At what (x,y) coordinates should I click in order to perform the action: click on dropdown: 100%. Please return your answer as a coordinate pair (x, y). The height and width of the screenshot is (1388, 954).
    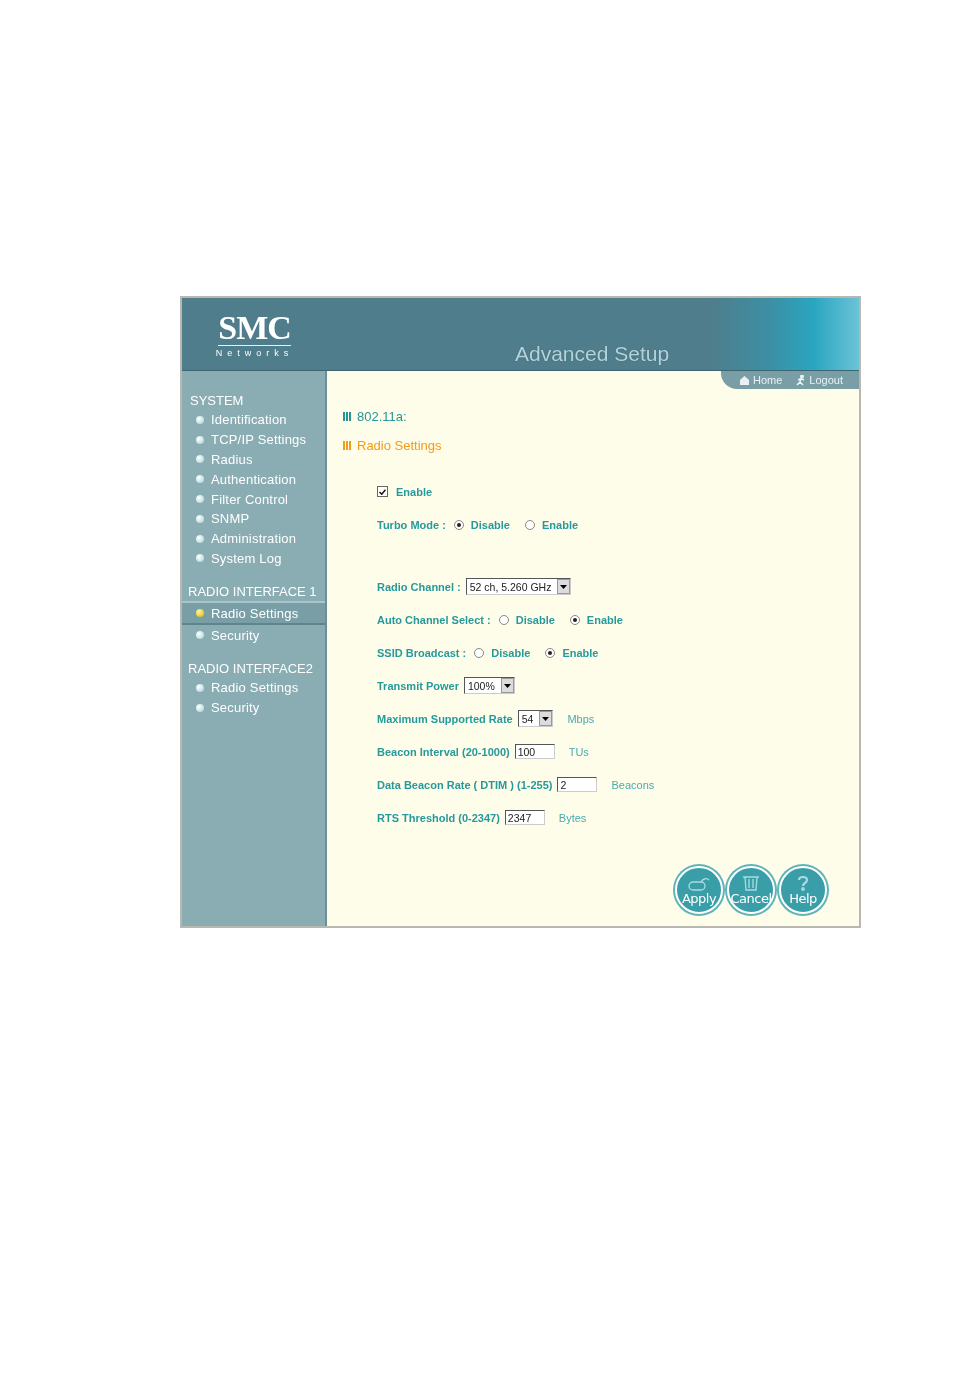
    Looking at the image, I should click on (489, 685).